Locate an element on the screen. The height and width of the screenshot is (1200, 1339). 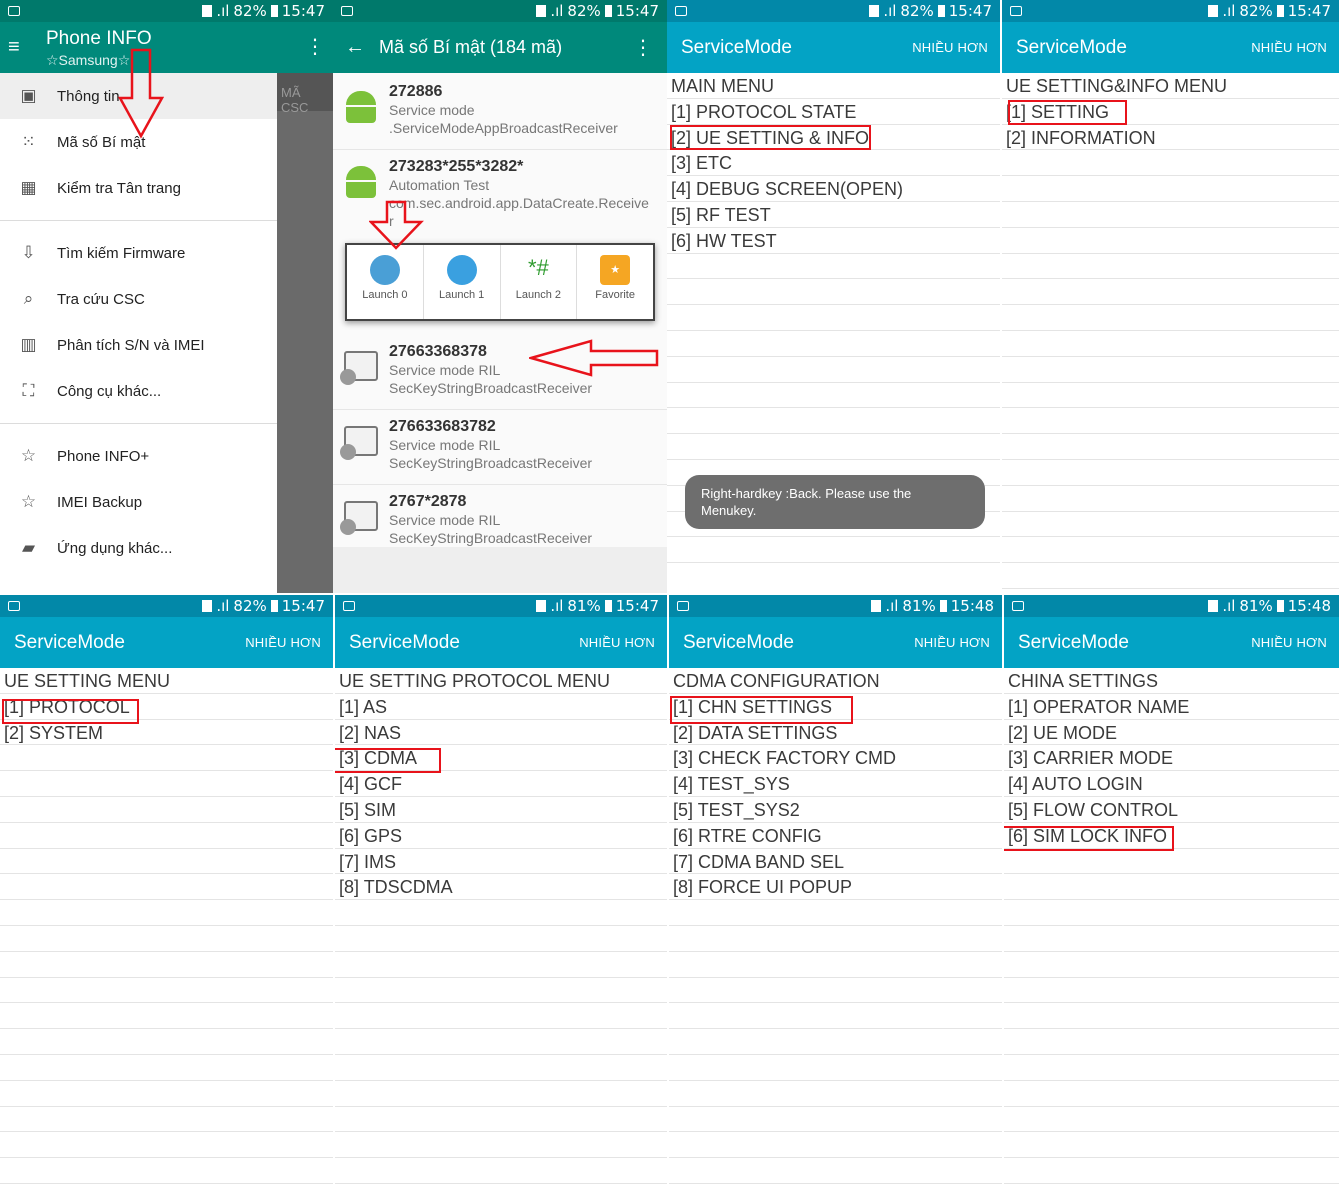
menu-item: [1] OPERATOR NAME is located at coordinates (1171, 707).